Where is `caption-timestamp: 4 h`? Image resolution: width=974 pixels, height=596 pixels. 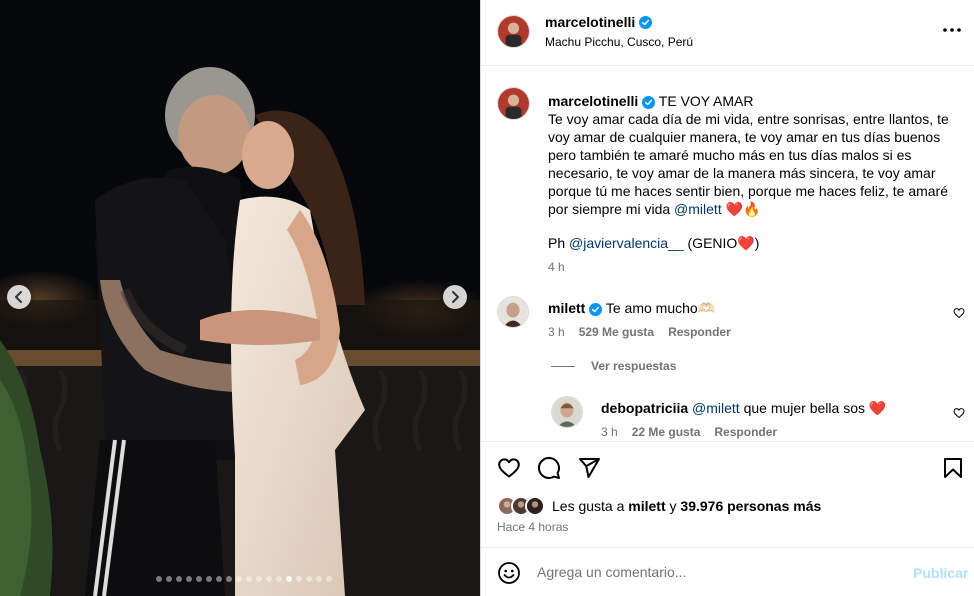 caption-timestamp: 4 h is located at coordinates (556, 267).